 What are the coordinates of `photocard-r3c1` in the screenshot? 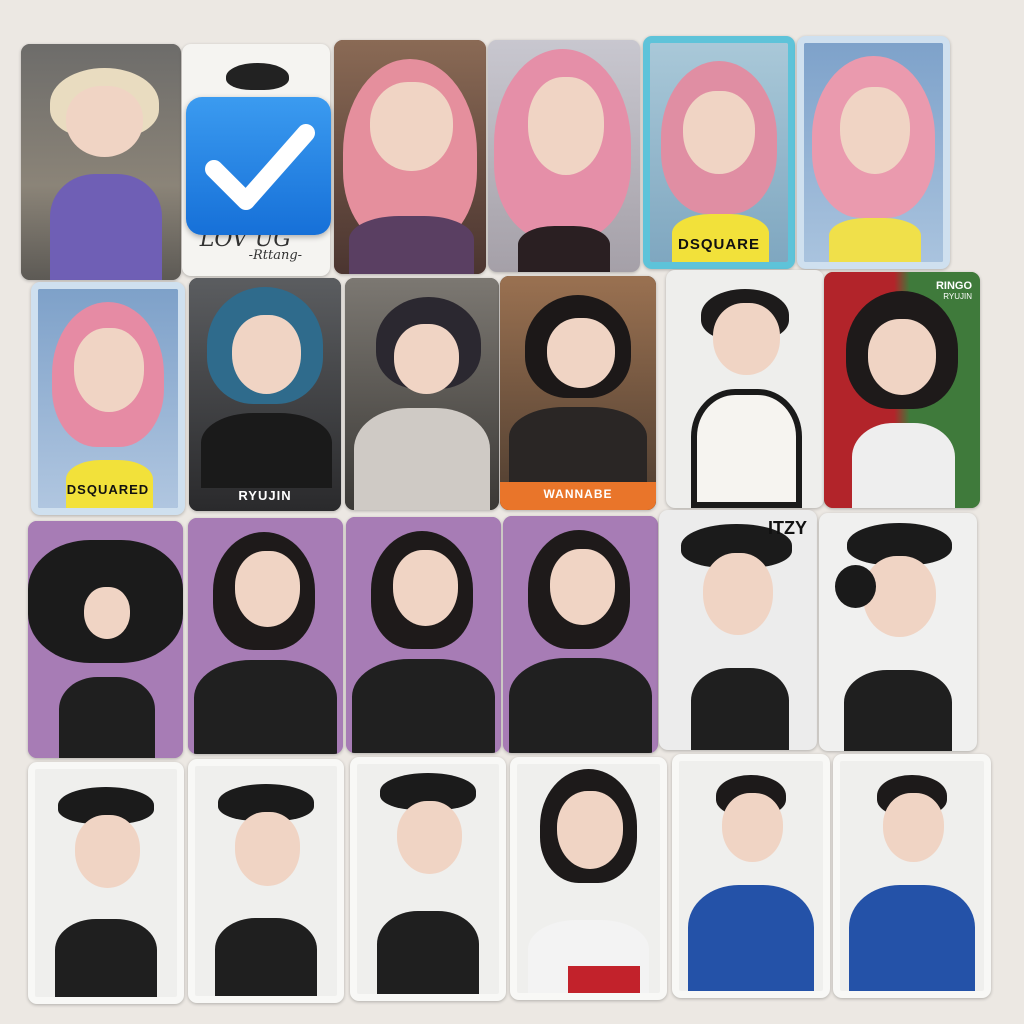 It's located at (105, 639).